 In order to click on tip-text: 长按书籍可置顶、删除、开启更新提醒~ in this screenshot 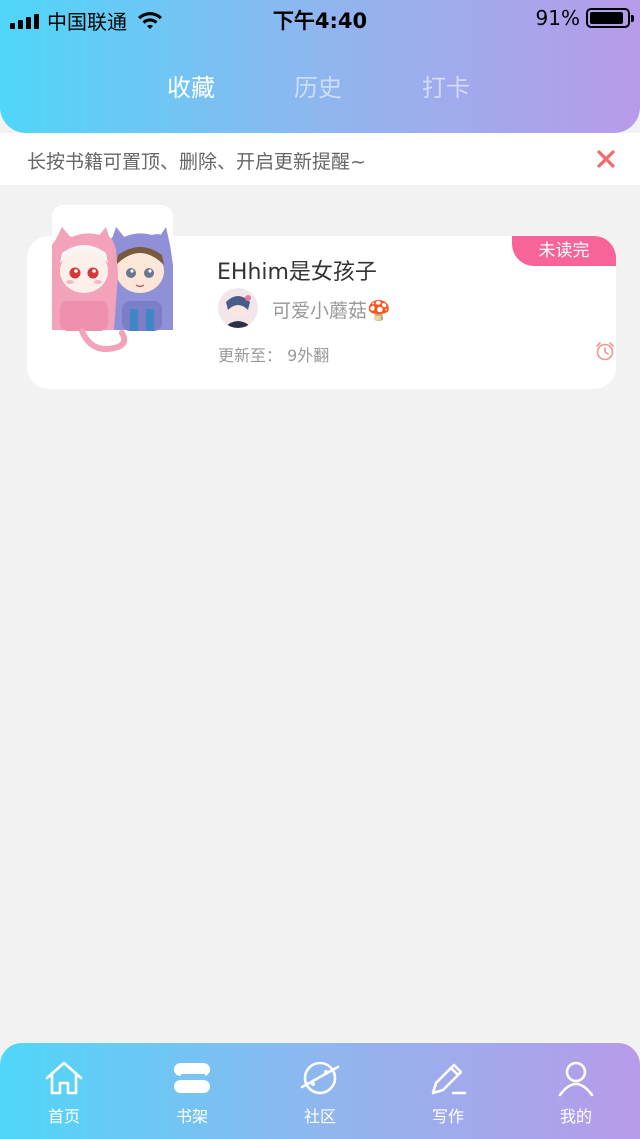, I will do `click(196, 162)`.